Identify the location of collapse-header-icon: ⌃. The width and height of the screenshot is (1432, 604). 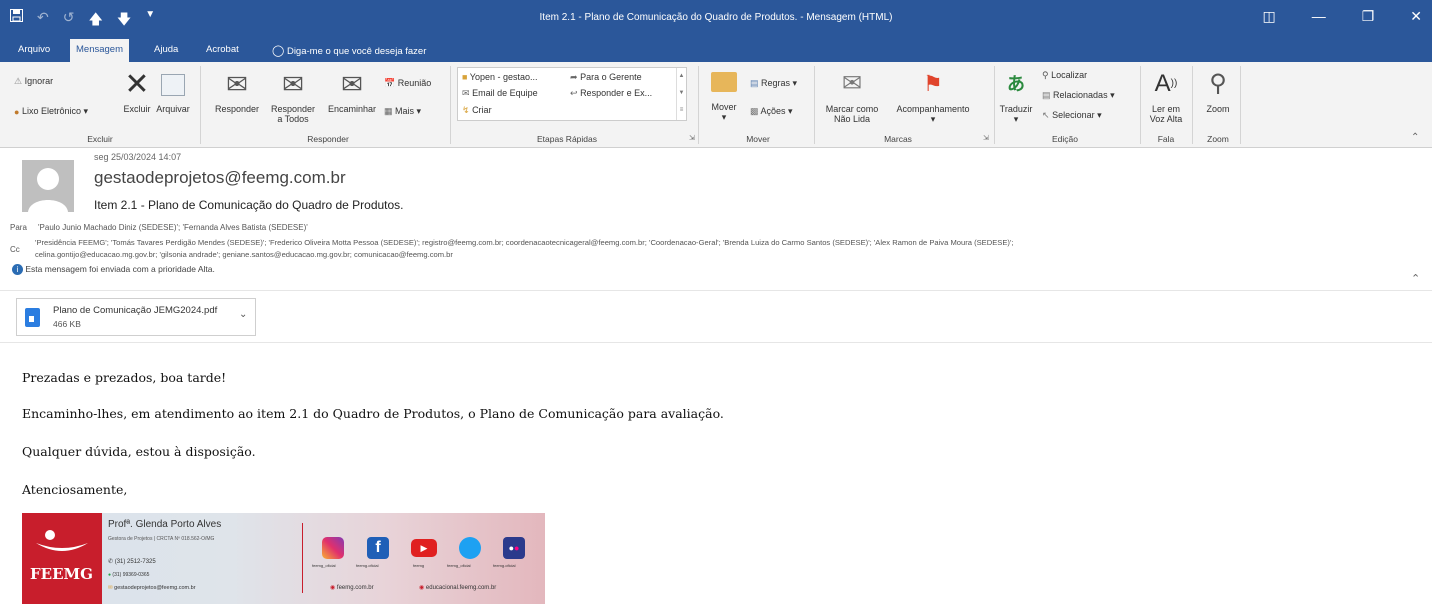
(1415, 278).